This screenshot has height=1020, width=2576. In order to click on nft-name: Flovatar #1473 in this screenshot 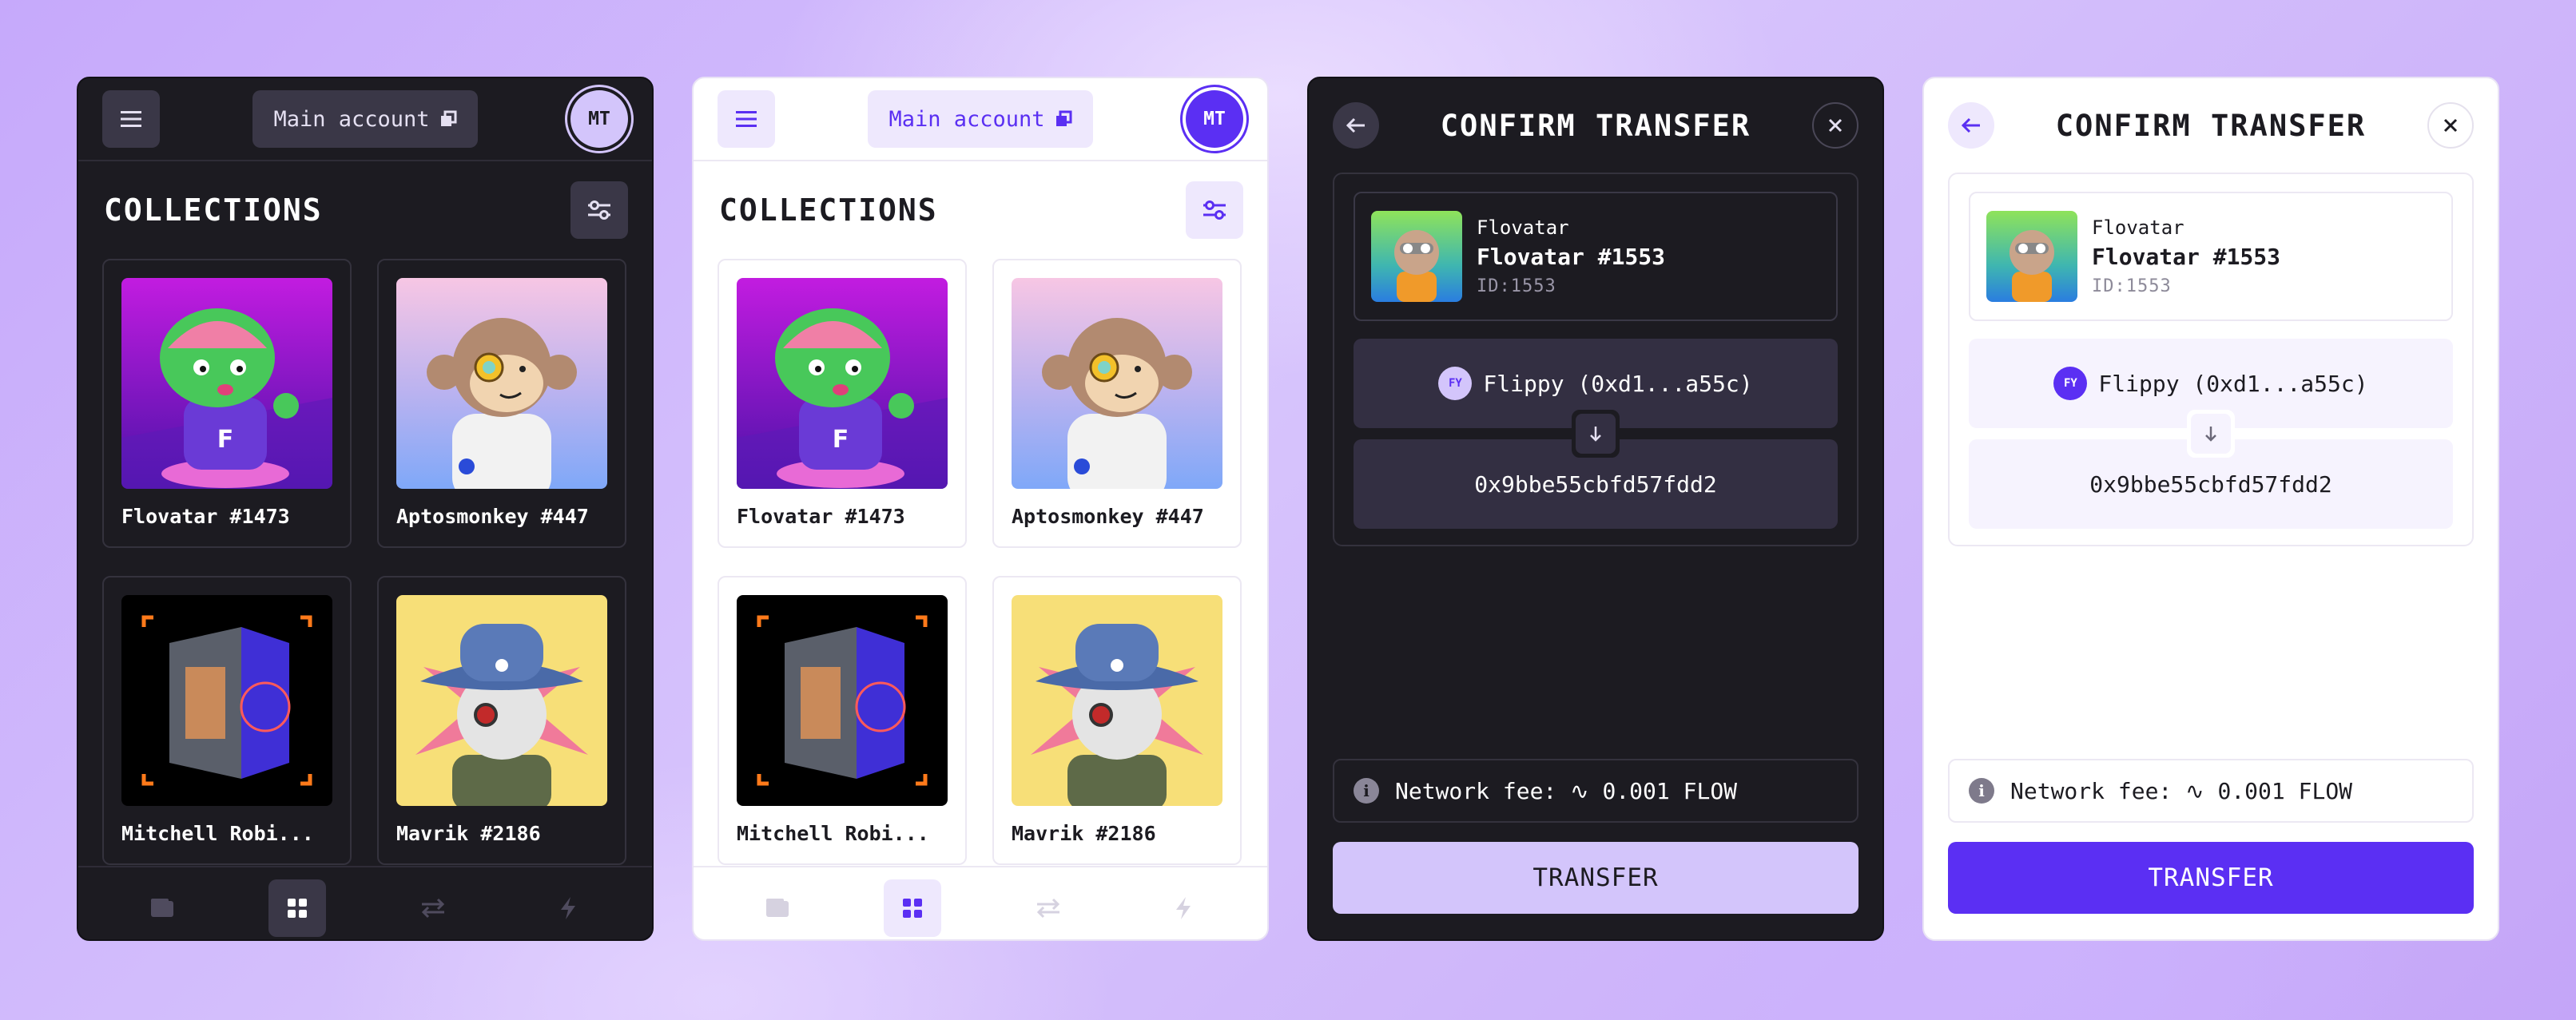, I will do `click(821, 516)`.